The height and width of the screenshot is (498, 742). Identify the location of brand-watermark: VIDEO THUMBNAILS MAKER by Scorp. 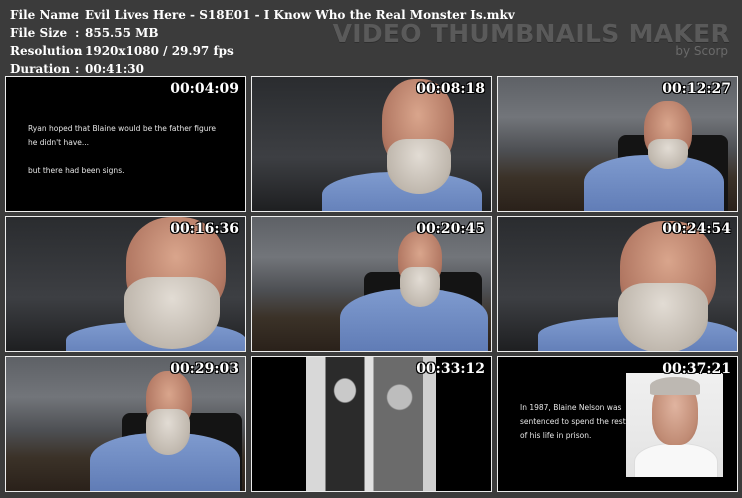
(531, 39).